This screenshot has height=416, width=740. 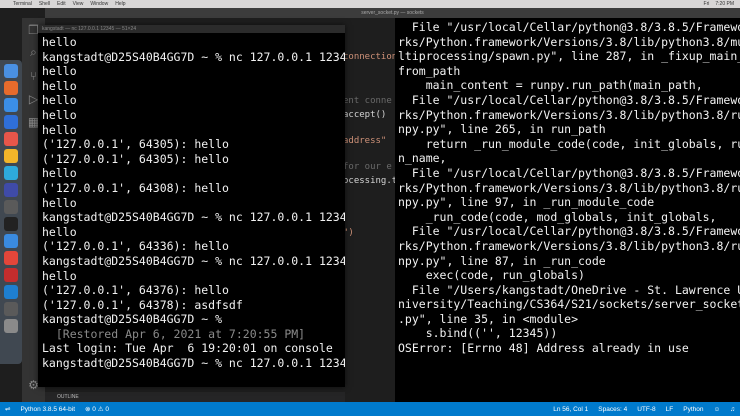 What do you see at coordinates (11, 122) in the screenshot?
I see `mail-icon` at bounding box center [11, 122].